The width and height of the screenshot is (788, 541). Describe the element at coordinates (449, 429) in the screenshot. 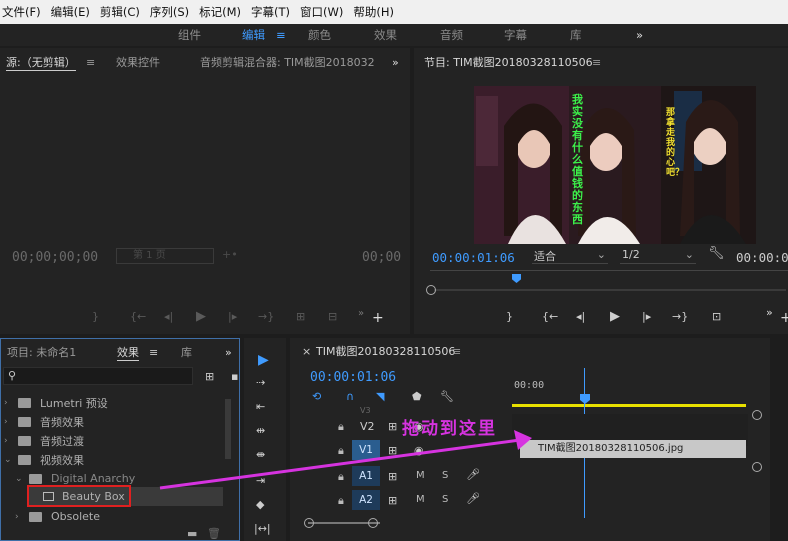

I see `annotation-text: 拖动到这里` at that location.